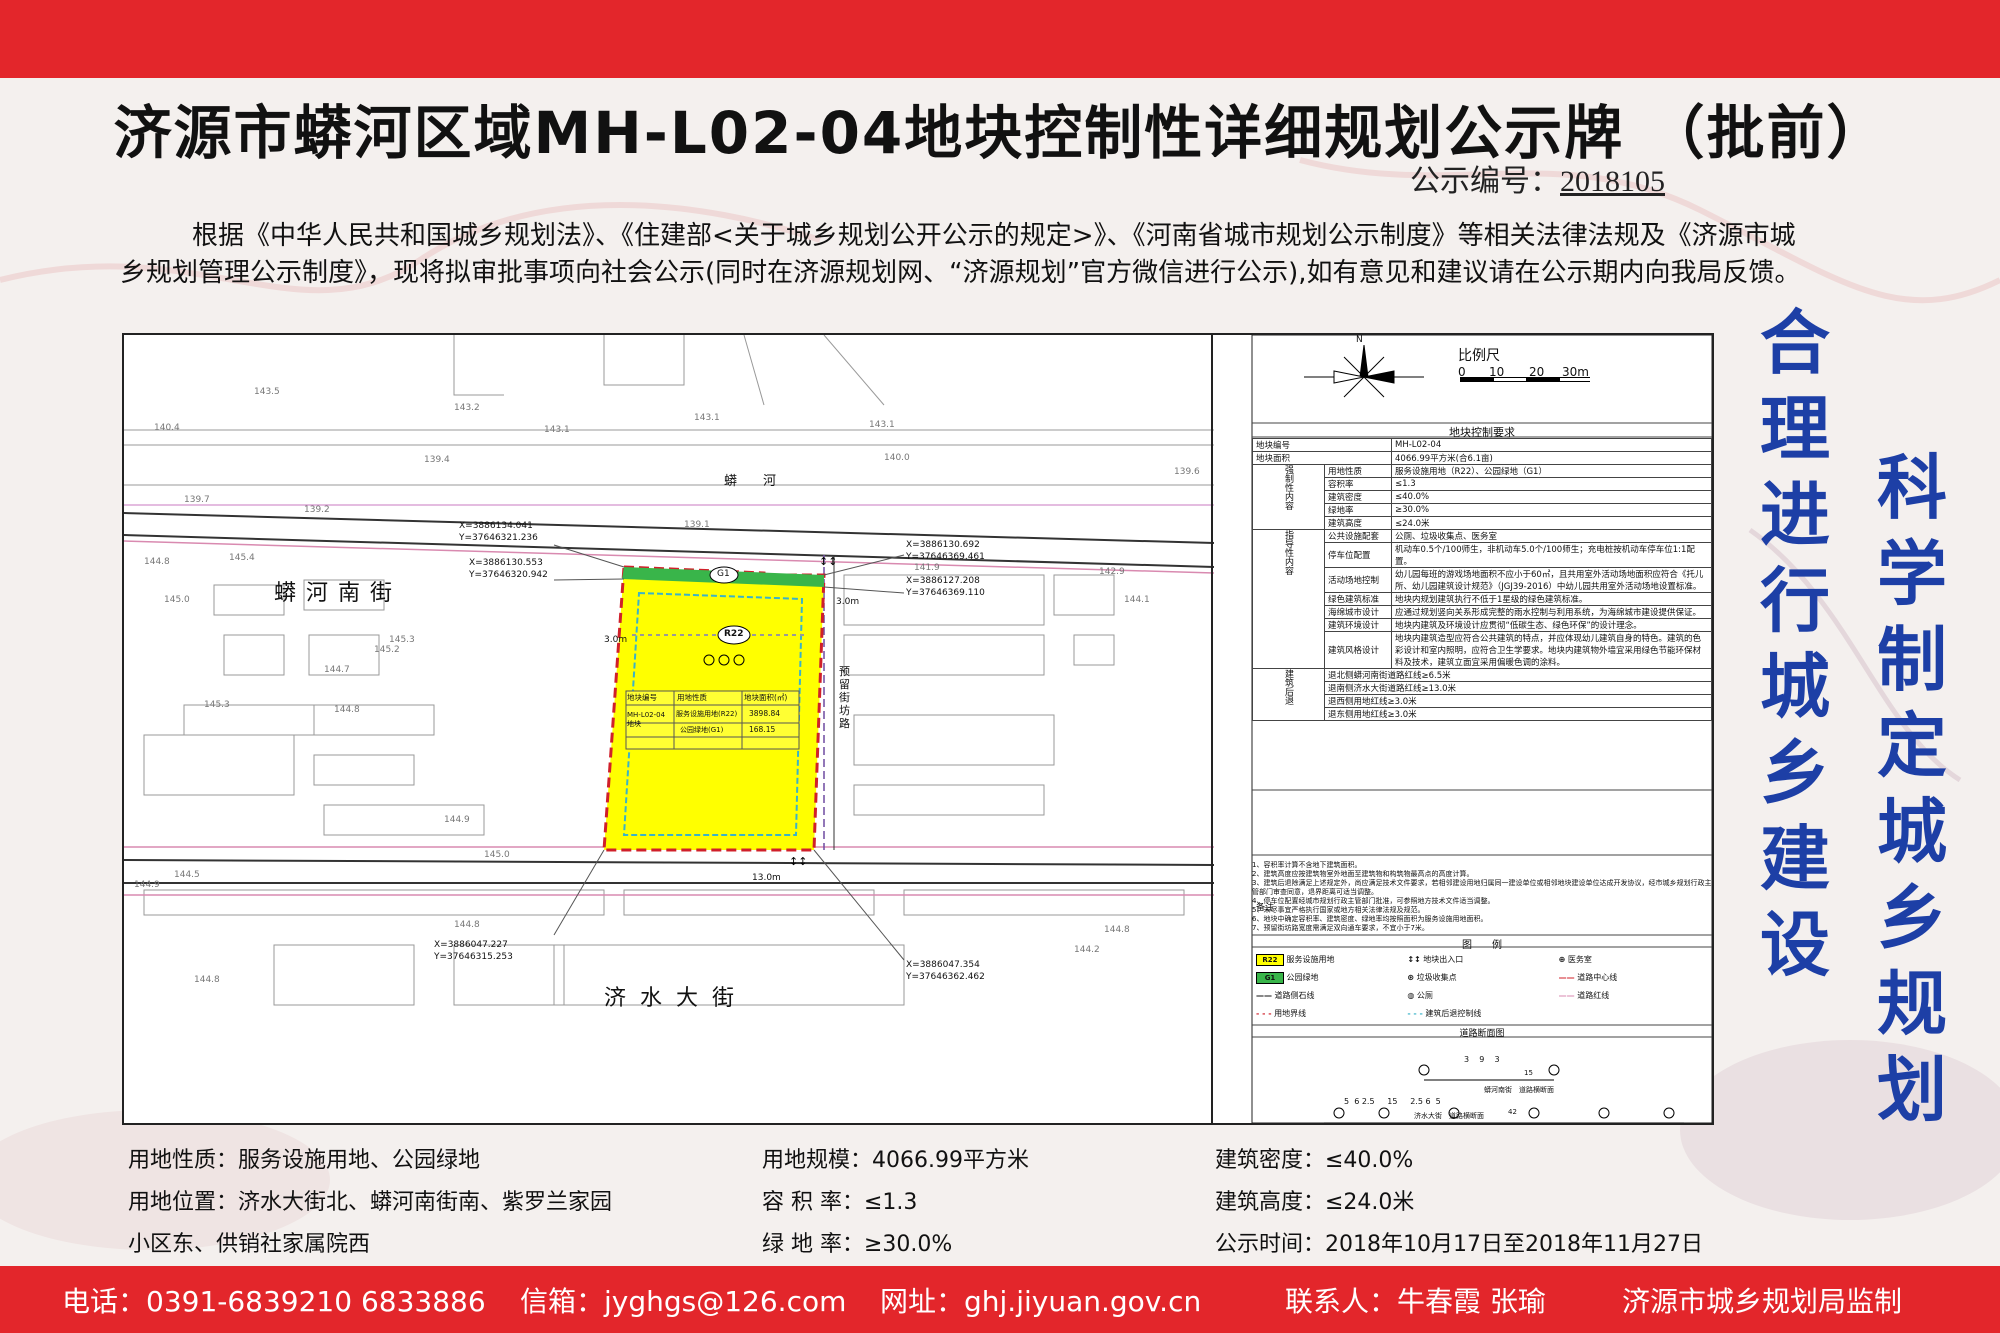 The image size is (2000, 1333). I want to click on coord-6: X=3886047.354 Y=37646362.462, so click(945, 971).